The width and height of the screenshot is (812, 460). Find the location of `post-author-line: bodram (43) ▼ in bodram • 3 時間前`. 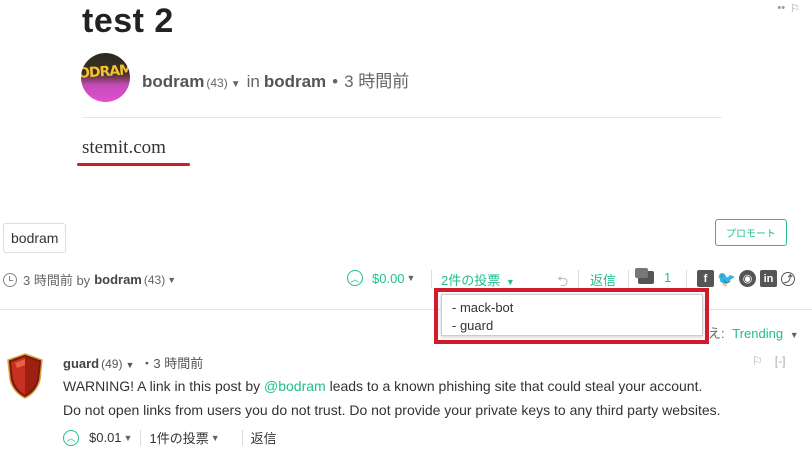

post-author-line: bodram (43) ▼ in bodram • 3 時間前 is located at coordinates (275, 79).